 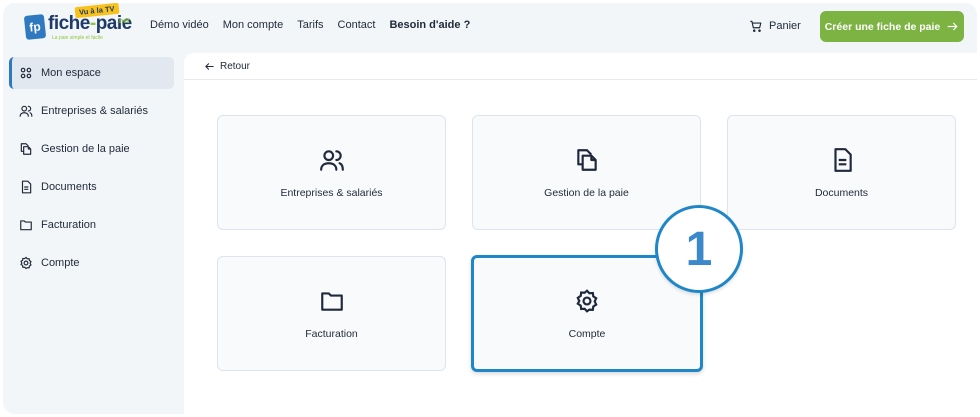 What do you see at coordinates (331, 192) in the screenshot?
I see `card-label: Entreprises & salariés` at bounding box center [331, 192].